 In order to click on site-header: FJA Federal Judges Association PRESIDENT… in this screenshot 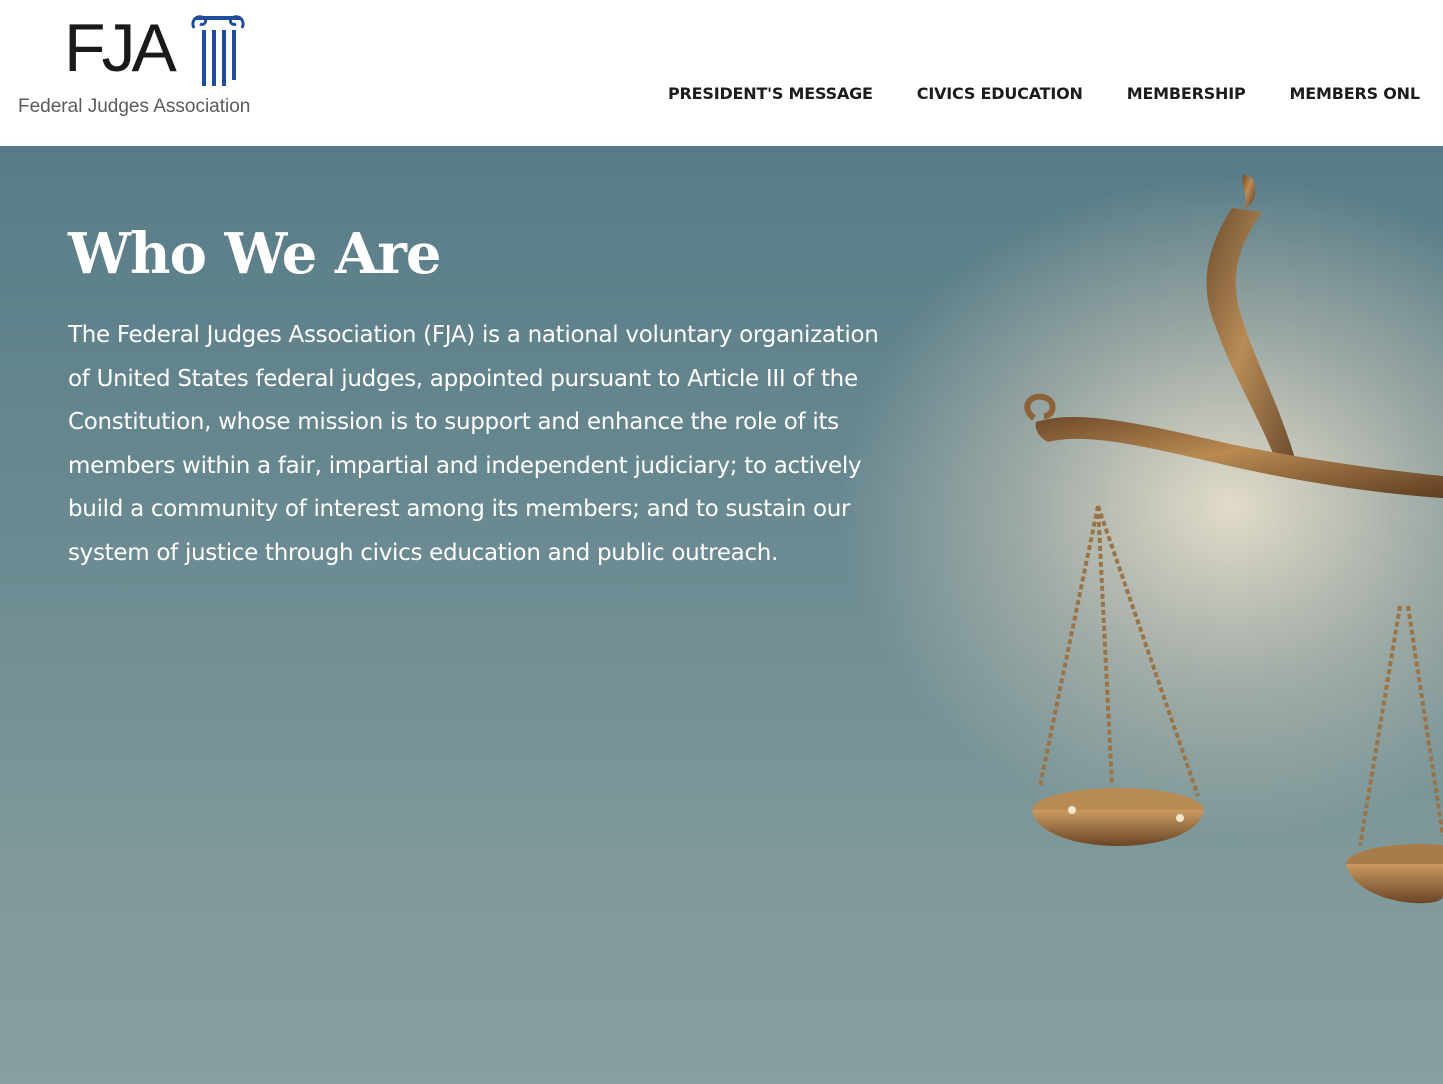, I will do `click(721, 73)`.